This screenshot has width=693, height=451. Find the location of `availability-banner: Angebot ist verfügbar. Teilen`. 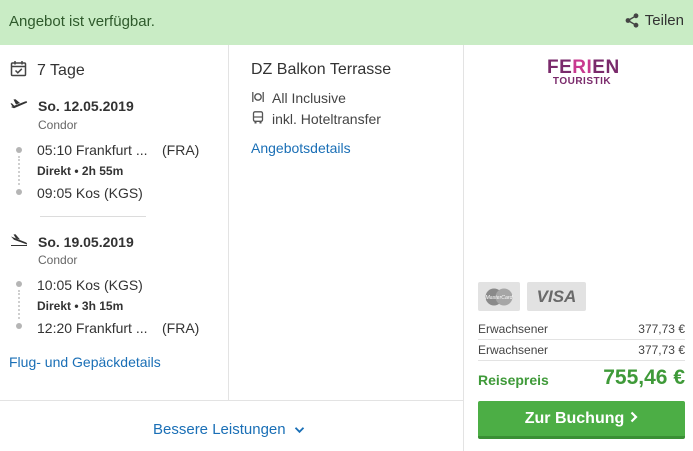

availability-banner: Angebot ist verfügbar. Teilen is located at coordinates (346, 22).